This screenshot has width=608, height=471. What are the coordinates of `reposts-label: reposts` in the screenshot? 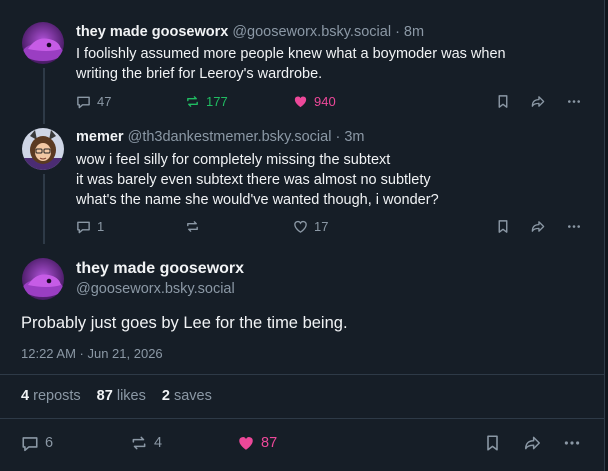 It's located at (57, 396).